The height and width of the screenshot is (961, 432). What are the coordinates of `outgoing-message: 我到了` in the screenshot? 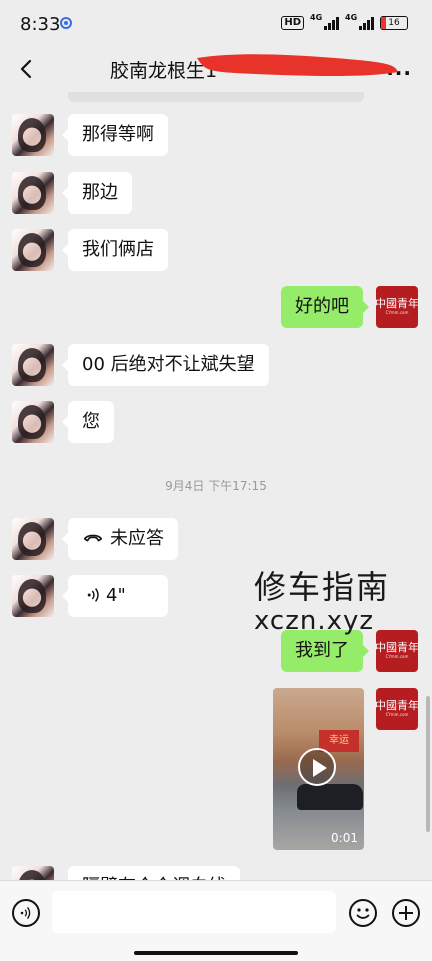 It's located at (325, 651).